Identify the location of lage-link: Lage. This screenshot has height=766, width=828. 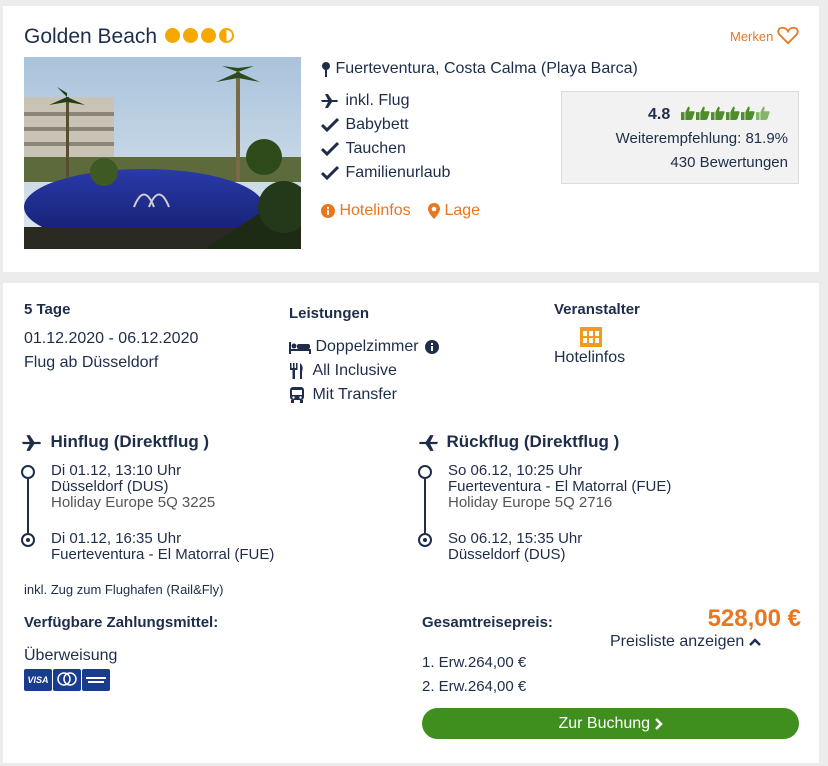
(454, 211).